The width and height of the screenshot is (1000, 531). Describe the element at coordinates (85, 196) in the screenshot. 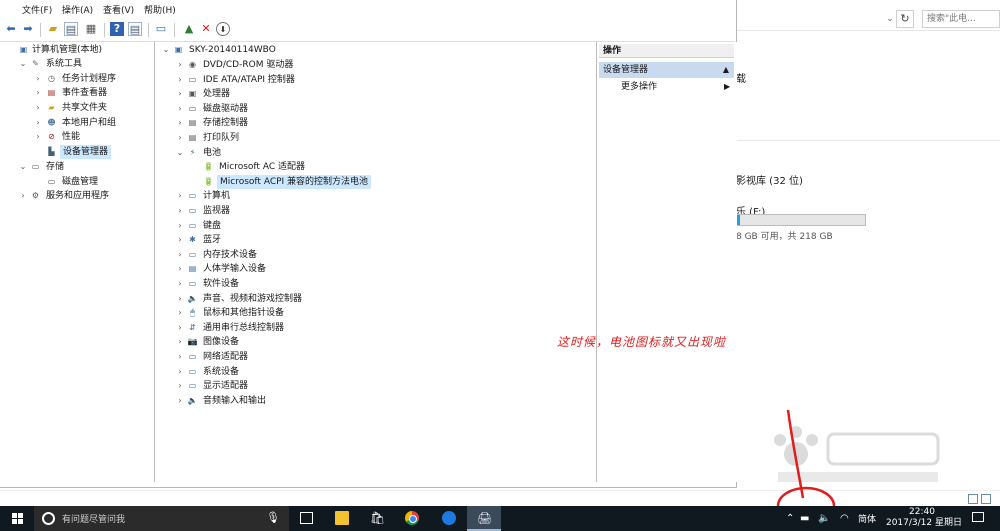

I see `tree-item-services-apps: › ⚙ 服务和应用程序` at that location.